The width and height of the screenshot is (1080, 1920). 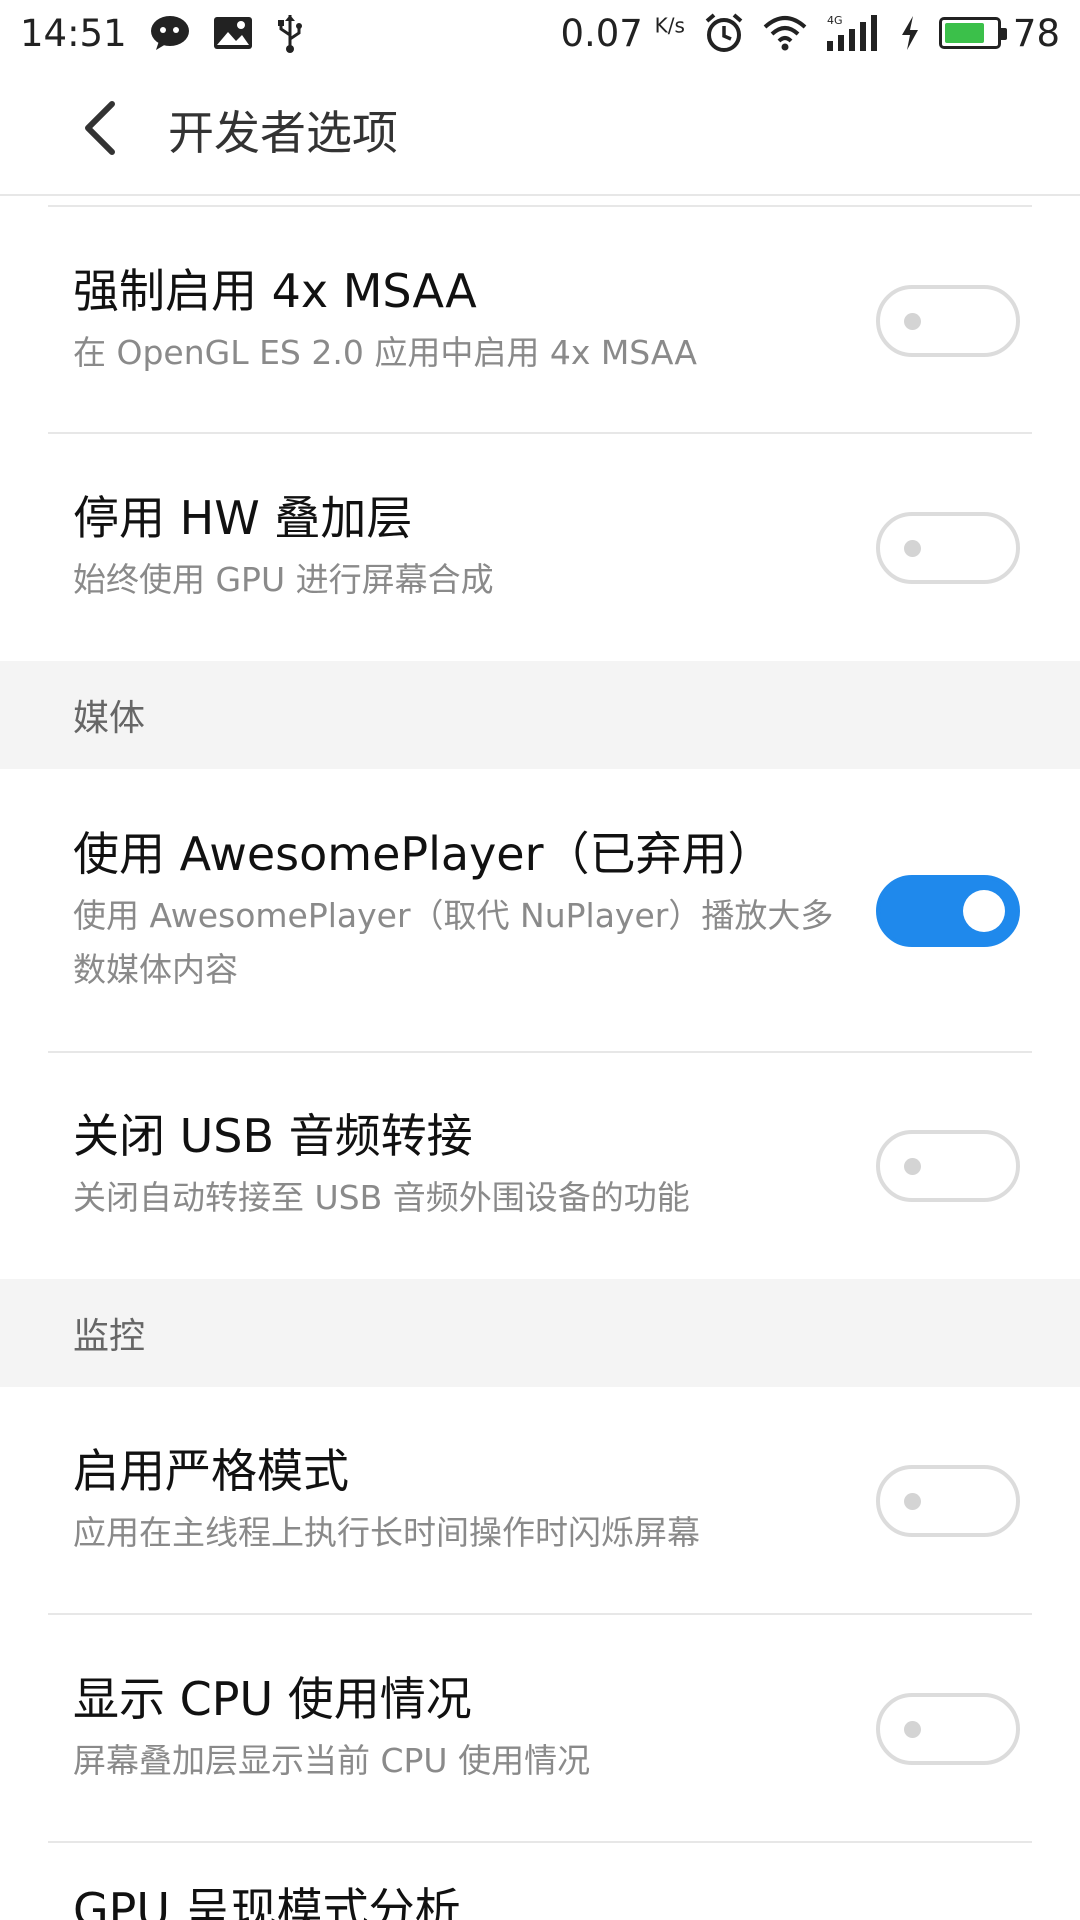 I want to click on app-header: 开发者选项, so click(x=540, y=131).